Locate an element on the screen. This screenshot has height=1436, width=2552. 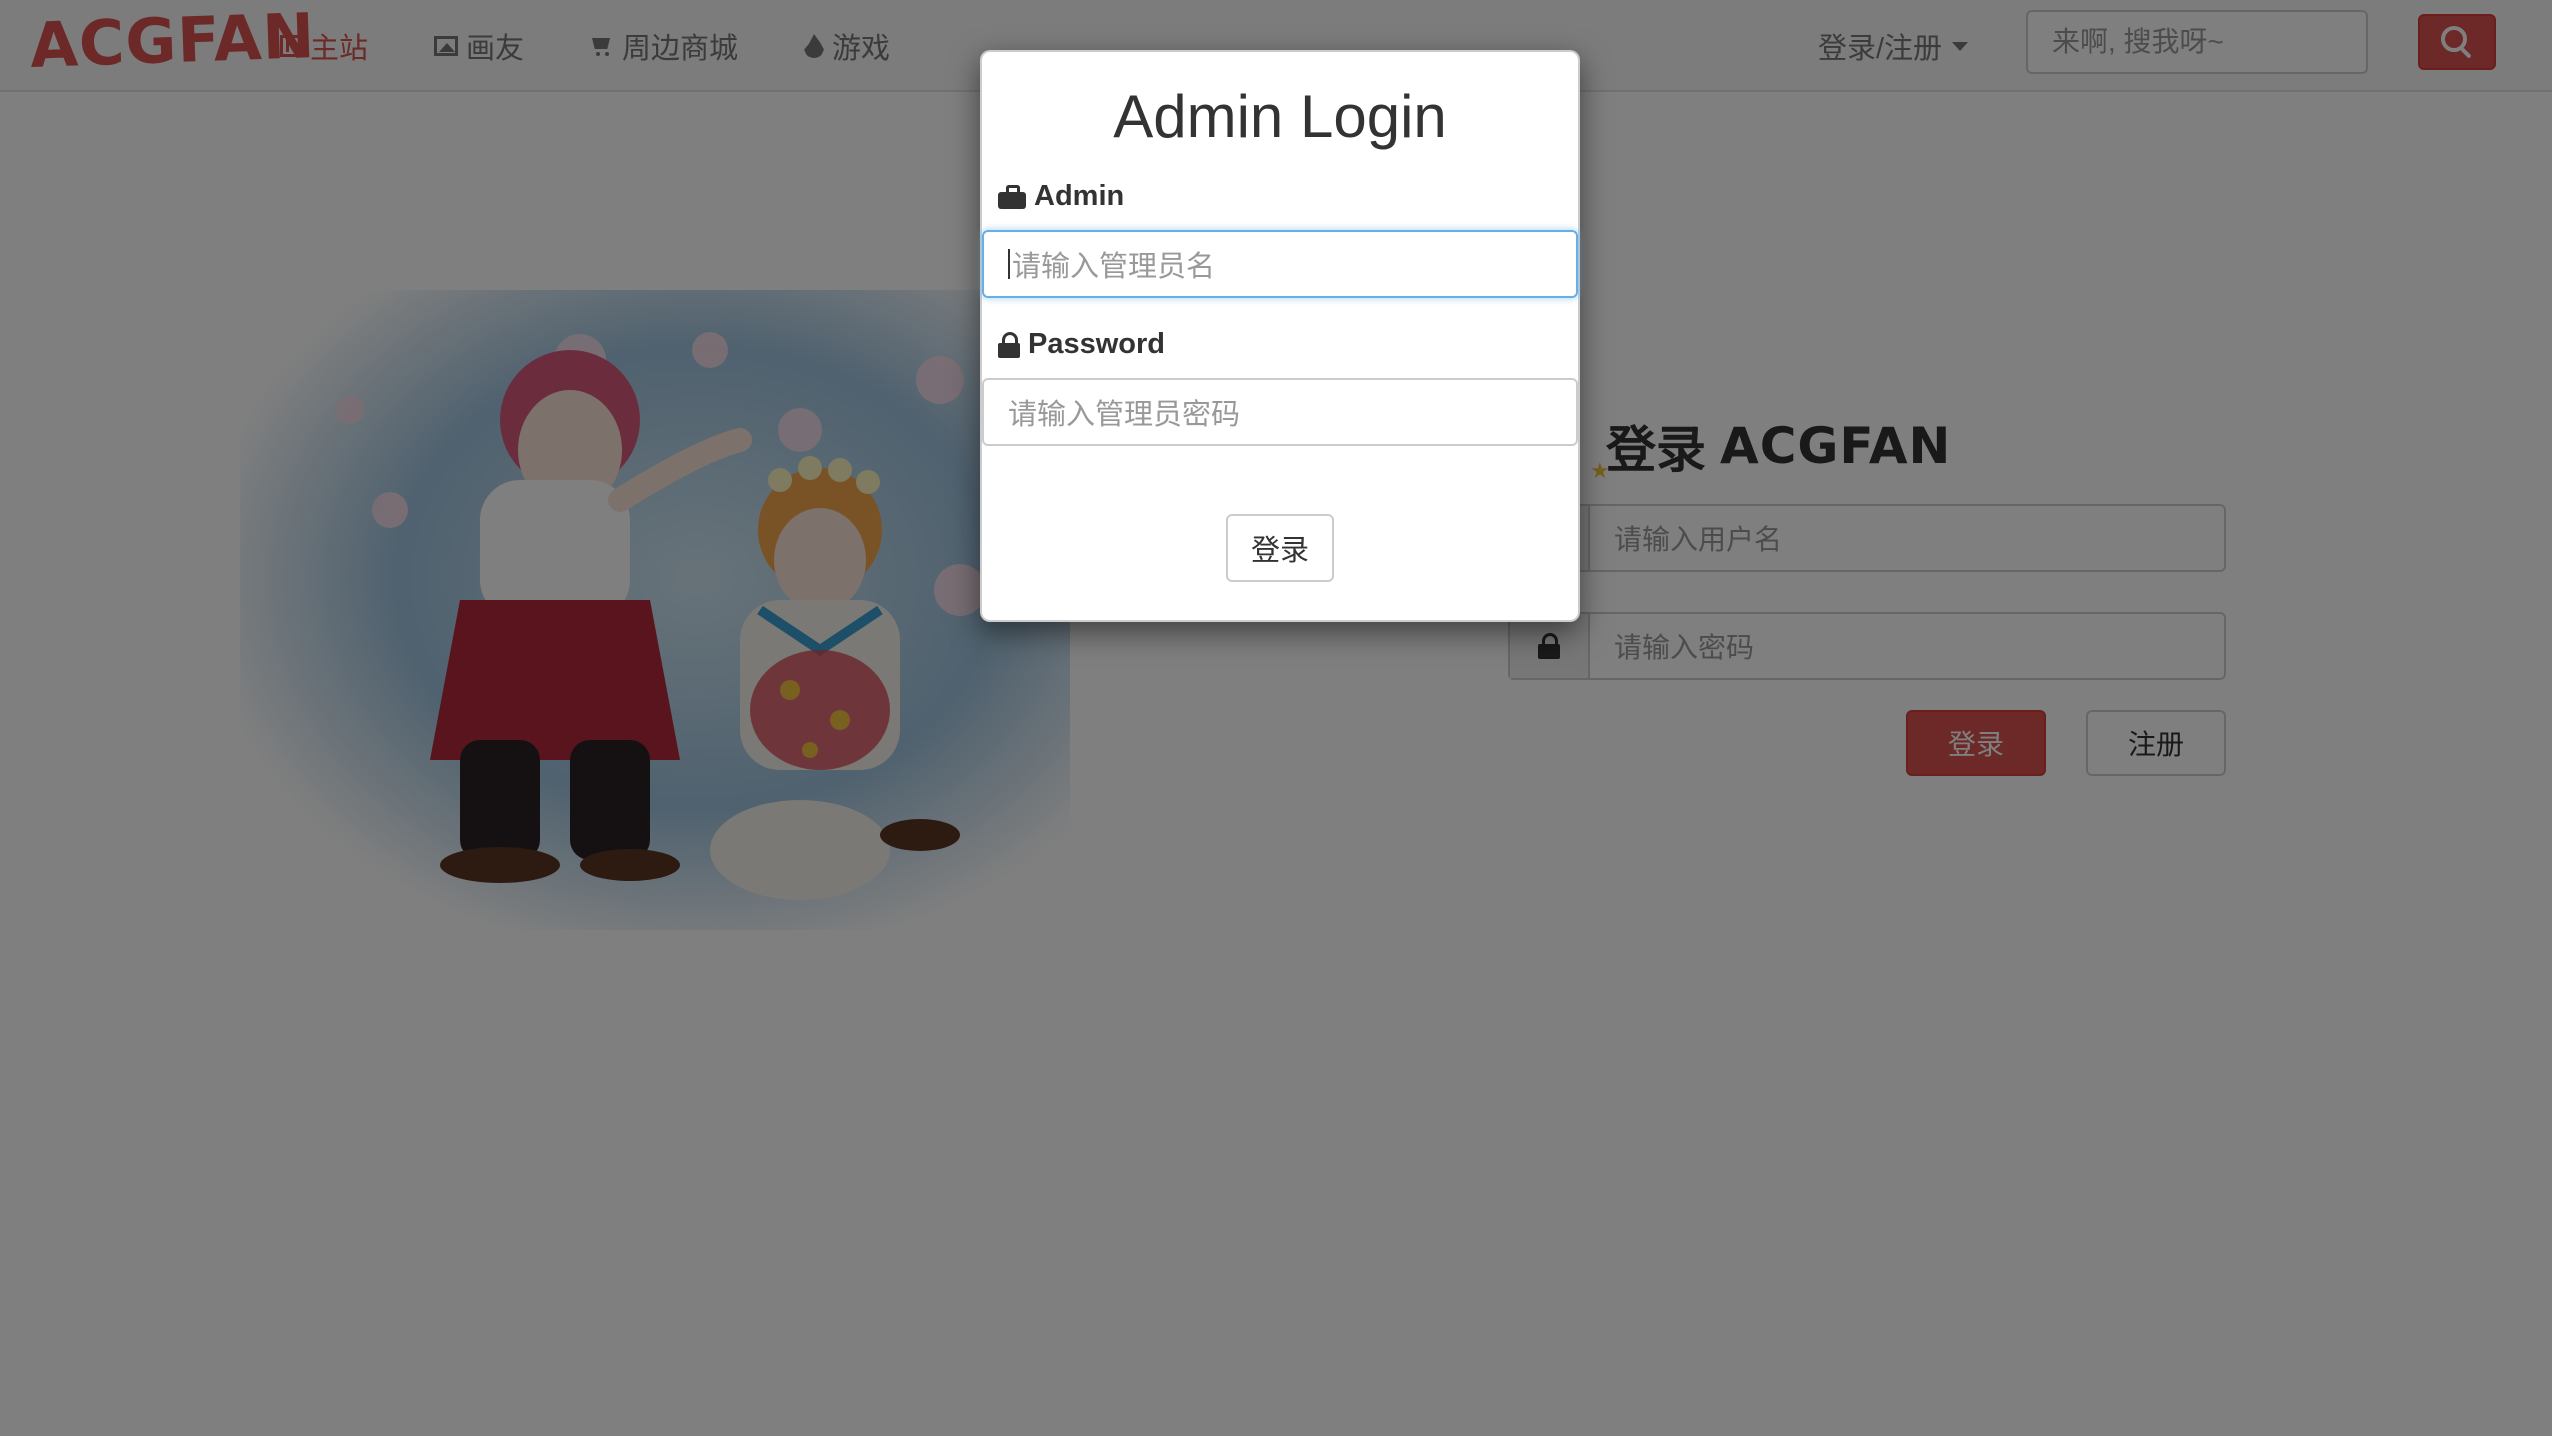
password-label: Password is located at coordinates (1081, 344).